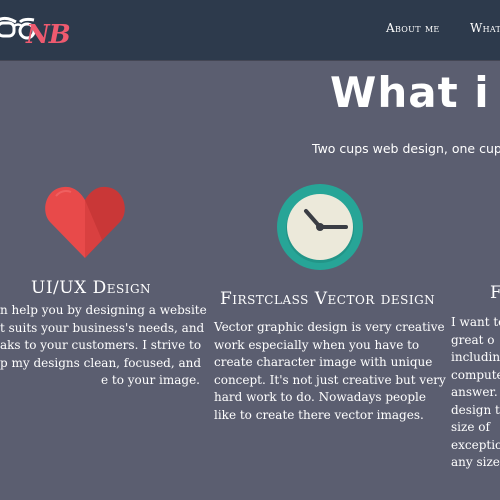 This screenshot has width=500, height=500. I want to click on text-line: including, so click(475, 357).